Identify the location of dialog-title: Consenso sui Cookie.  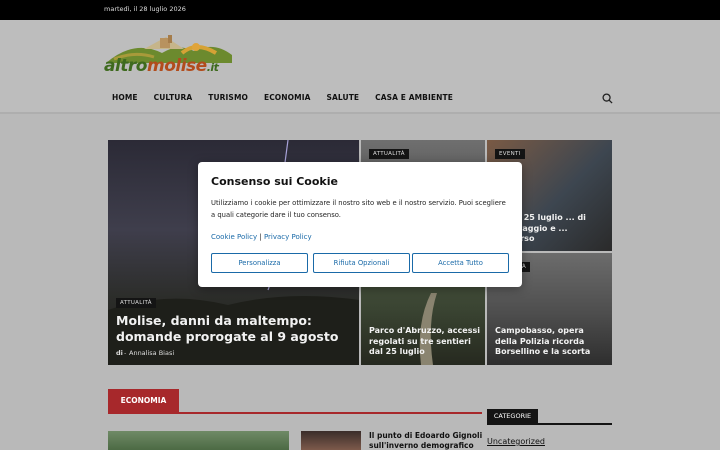
(274, 181).